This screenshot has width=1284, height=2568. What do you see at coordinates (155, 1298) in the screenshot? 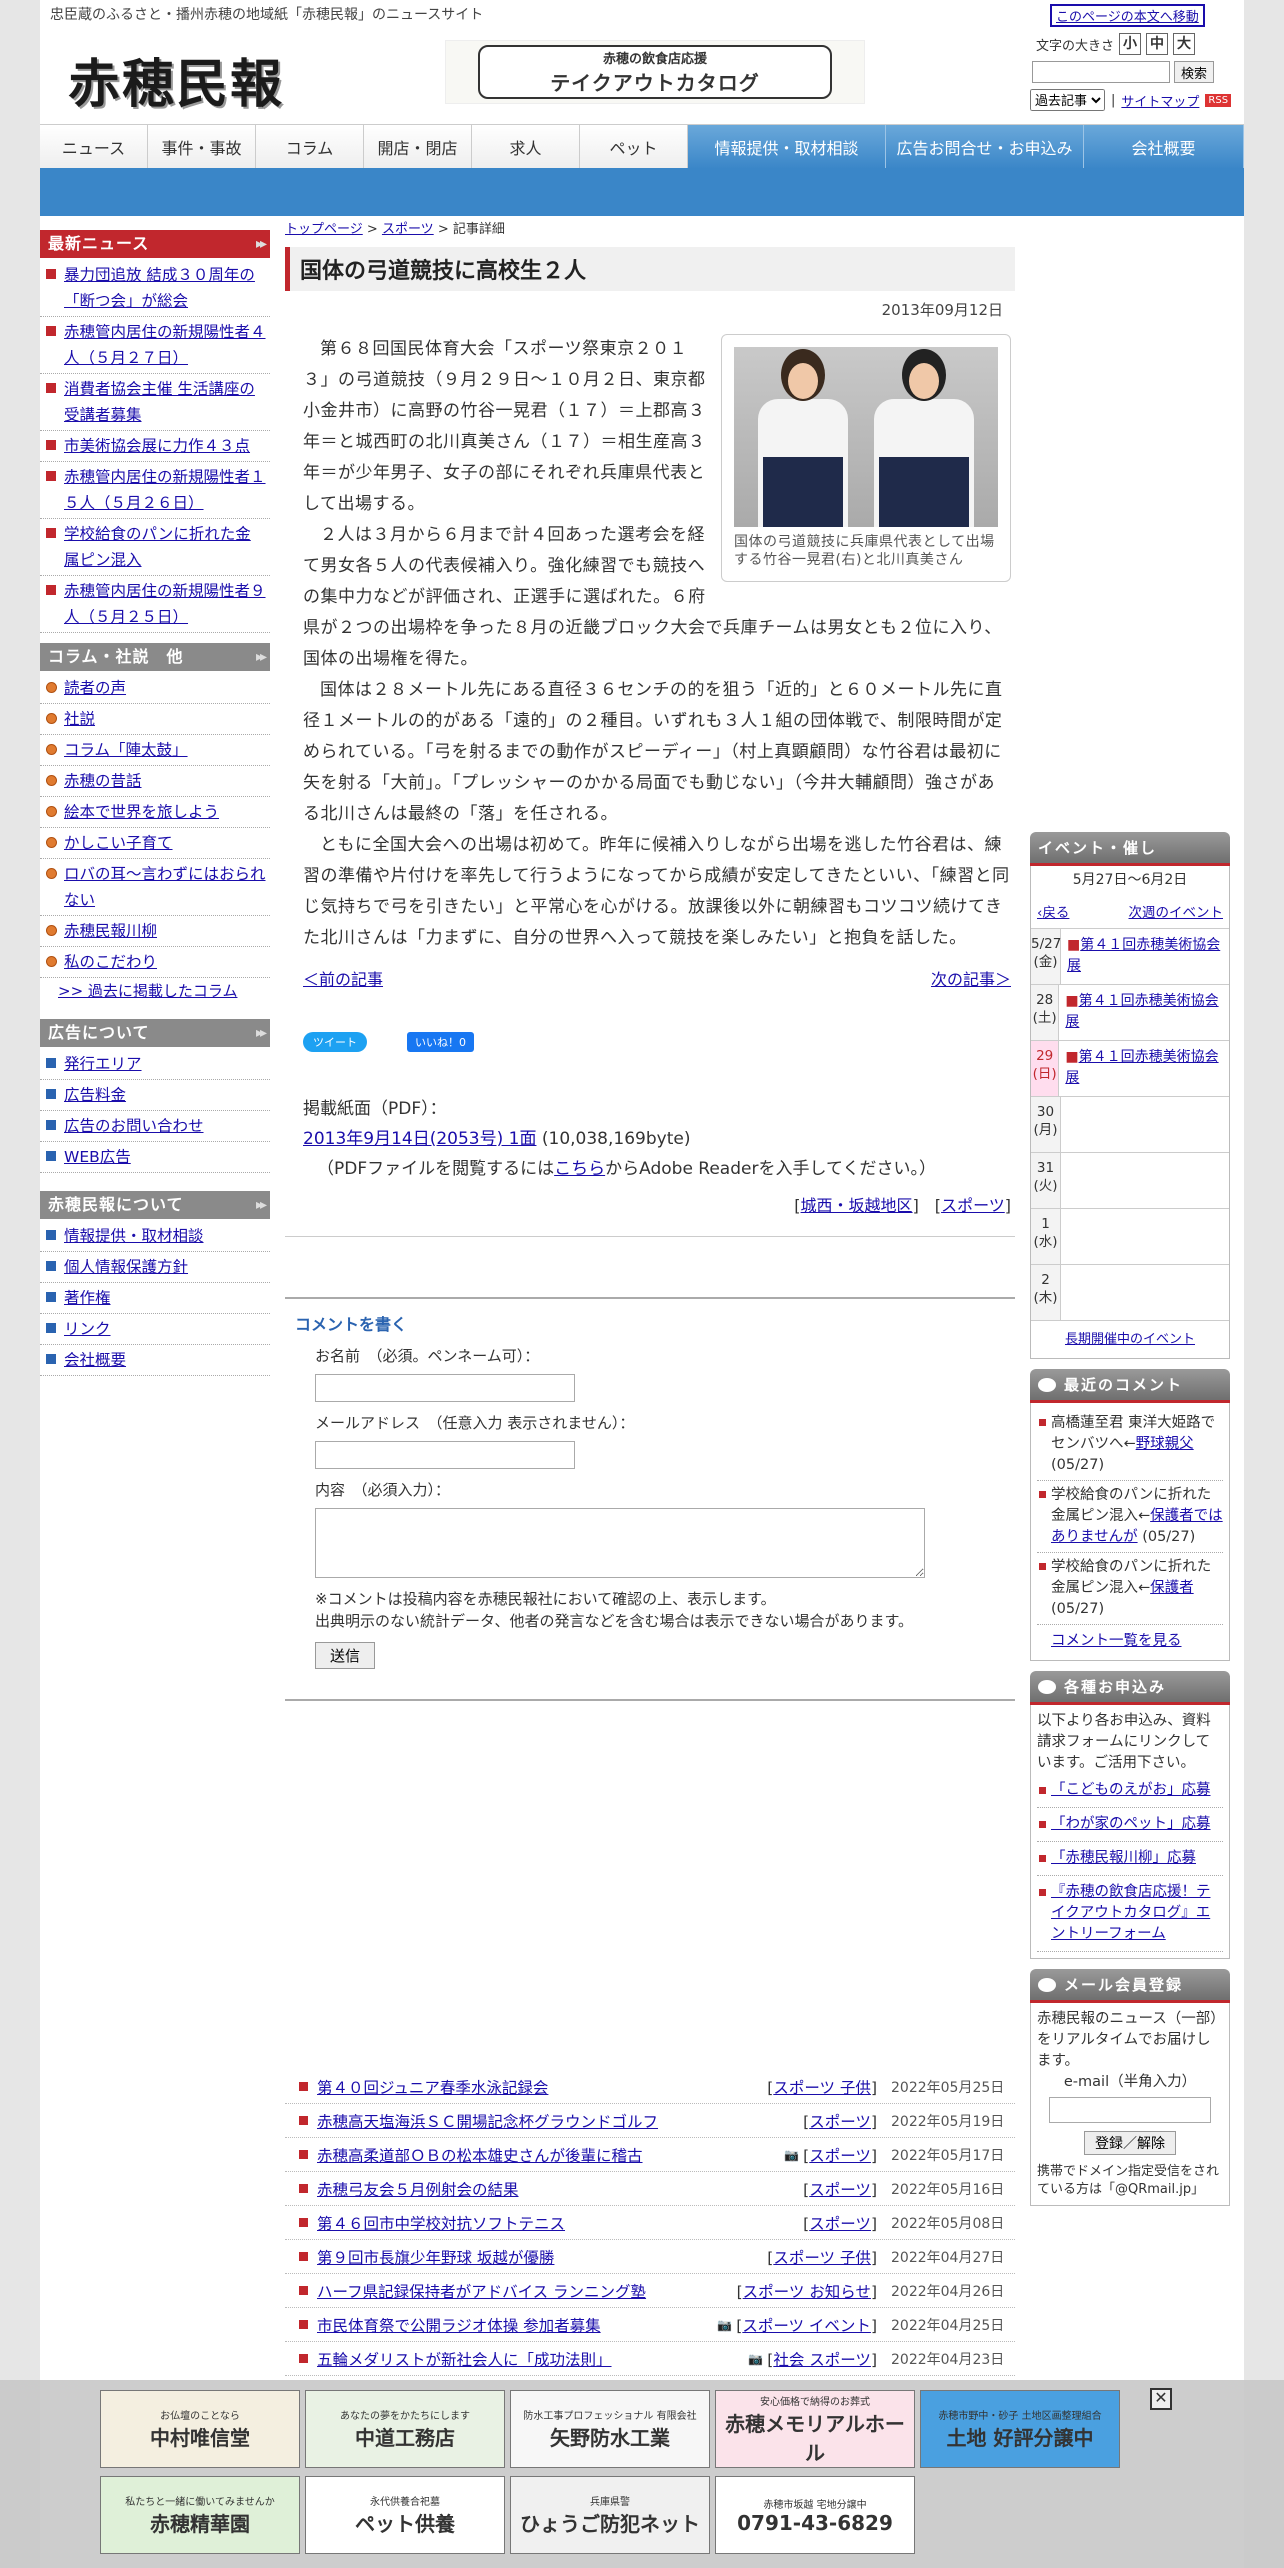
I see `list-item: 著作権` at bounding box center [155, 1298].